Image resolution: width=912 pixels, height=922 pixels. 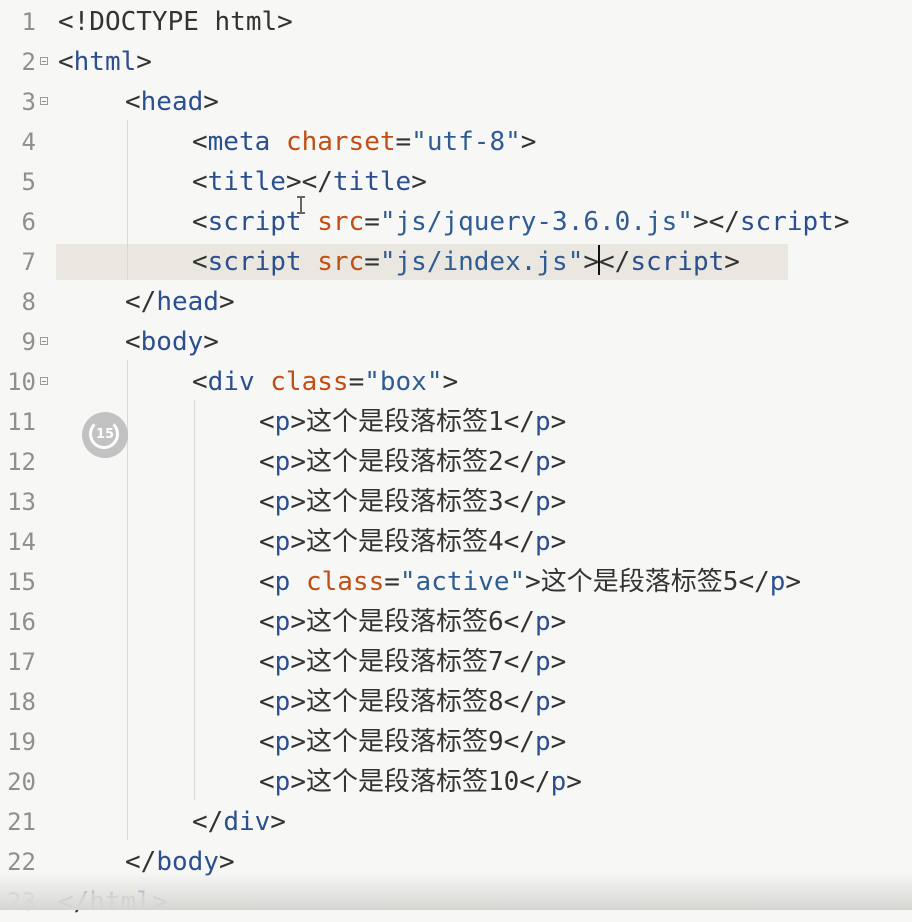 I want to click on code-punct: ></, so click(x=309, y=182).